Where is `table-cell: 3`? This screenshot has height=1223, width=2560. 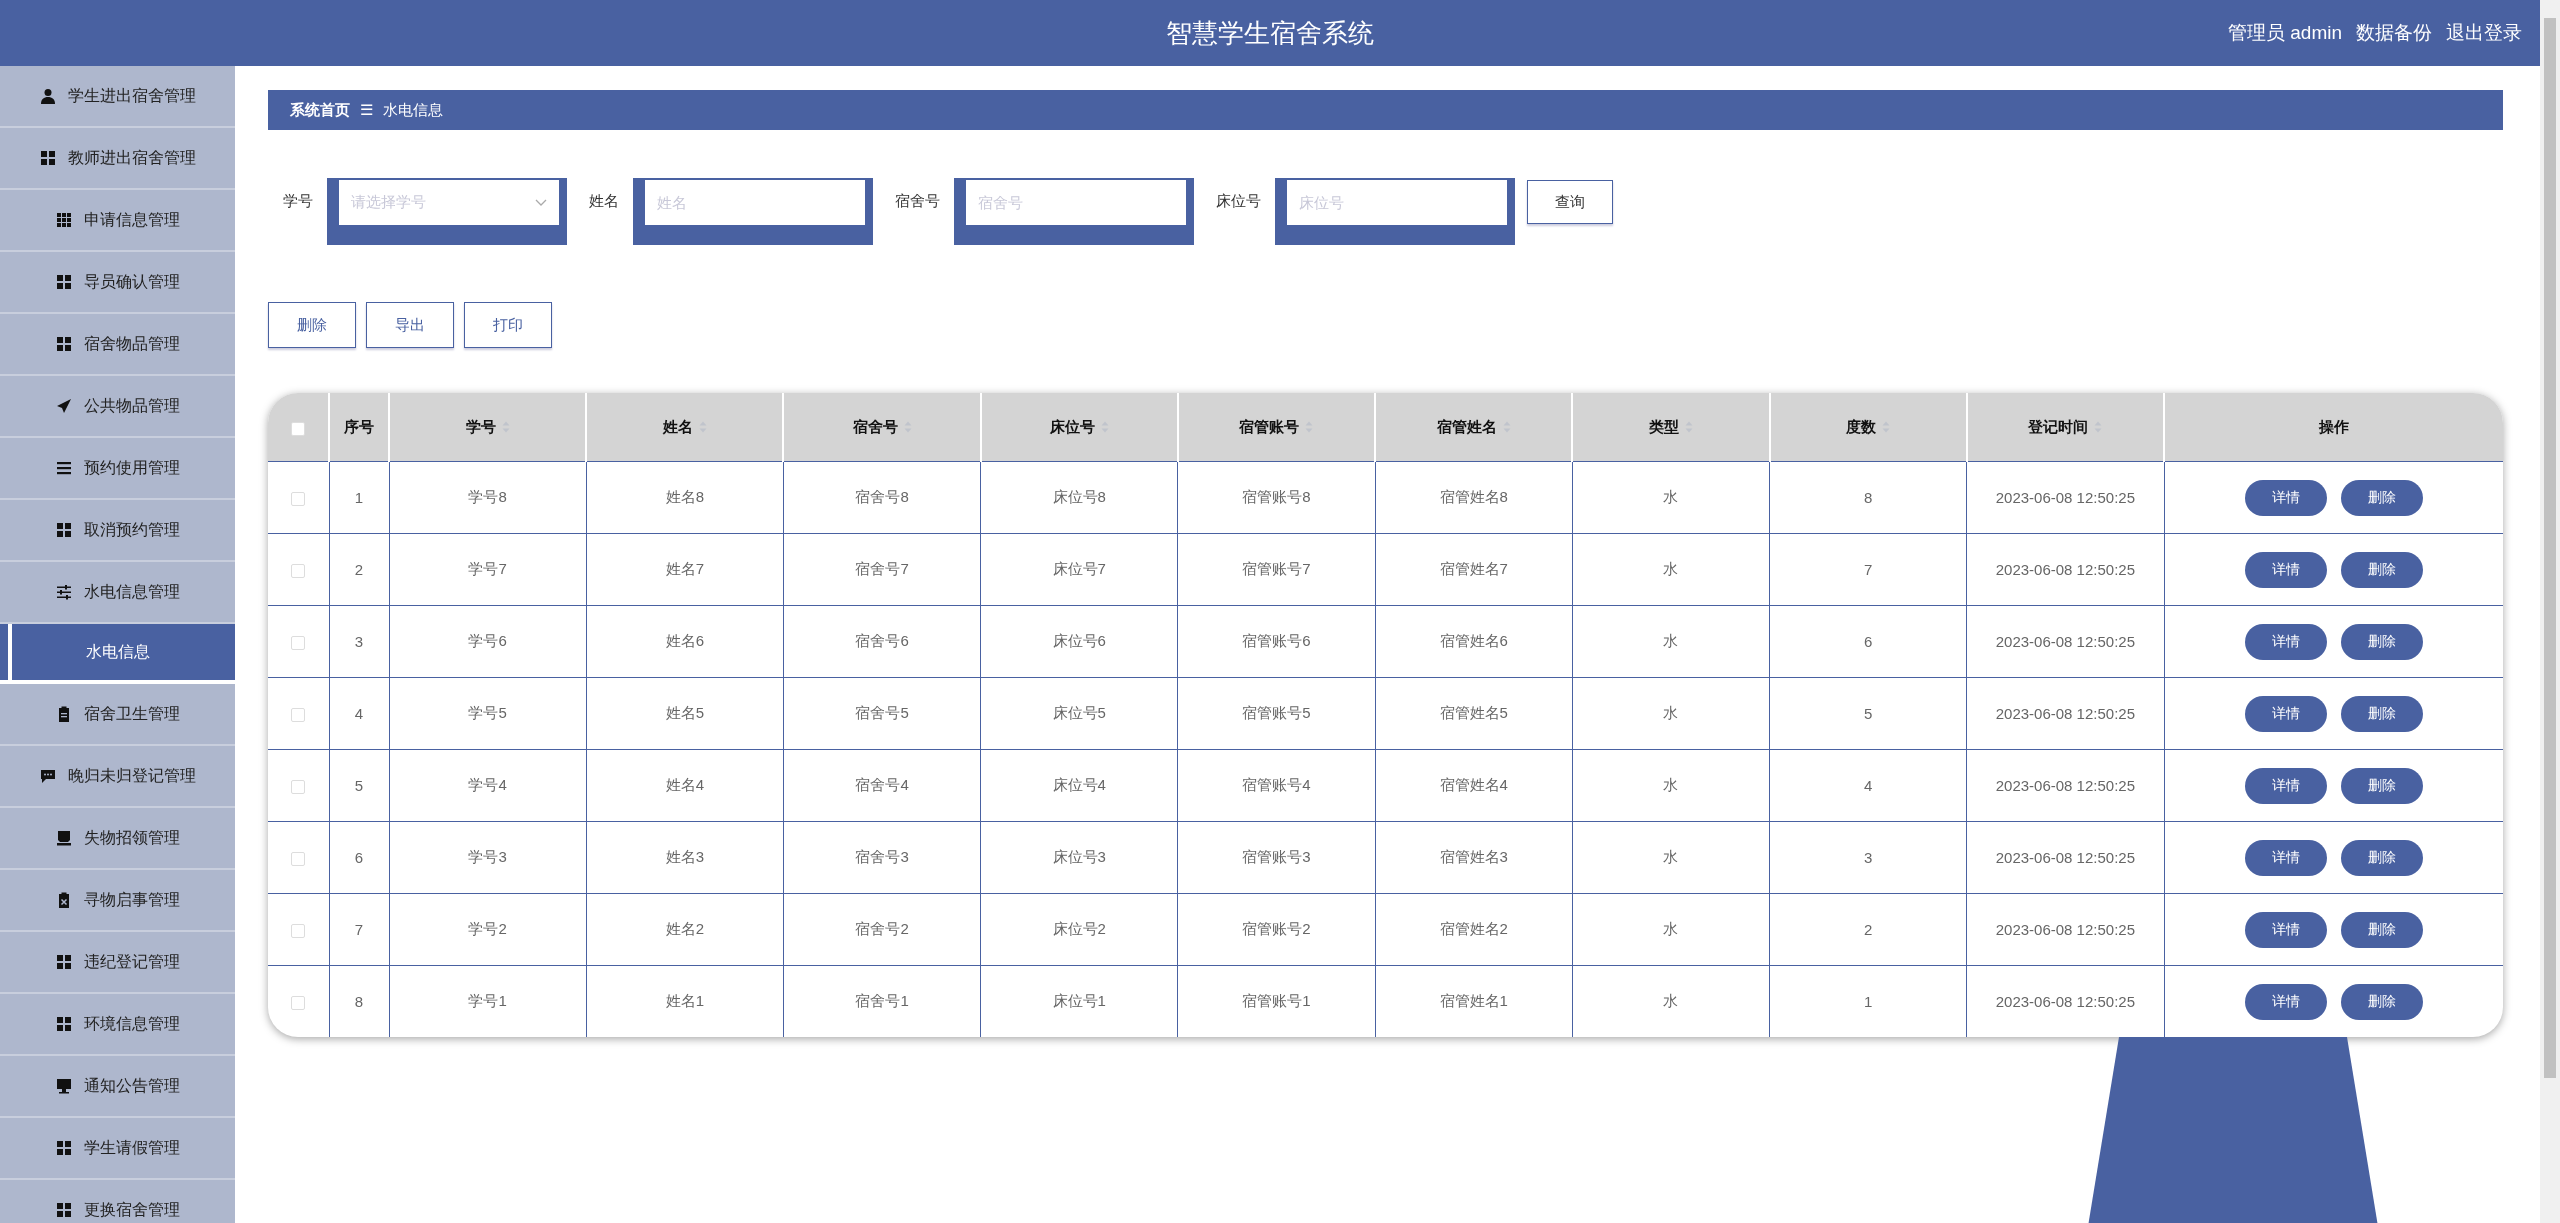
table-cell: 3 is located at coordinates (359, 641).